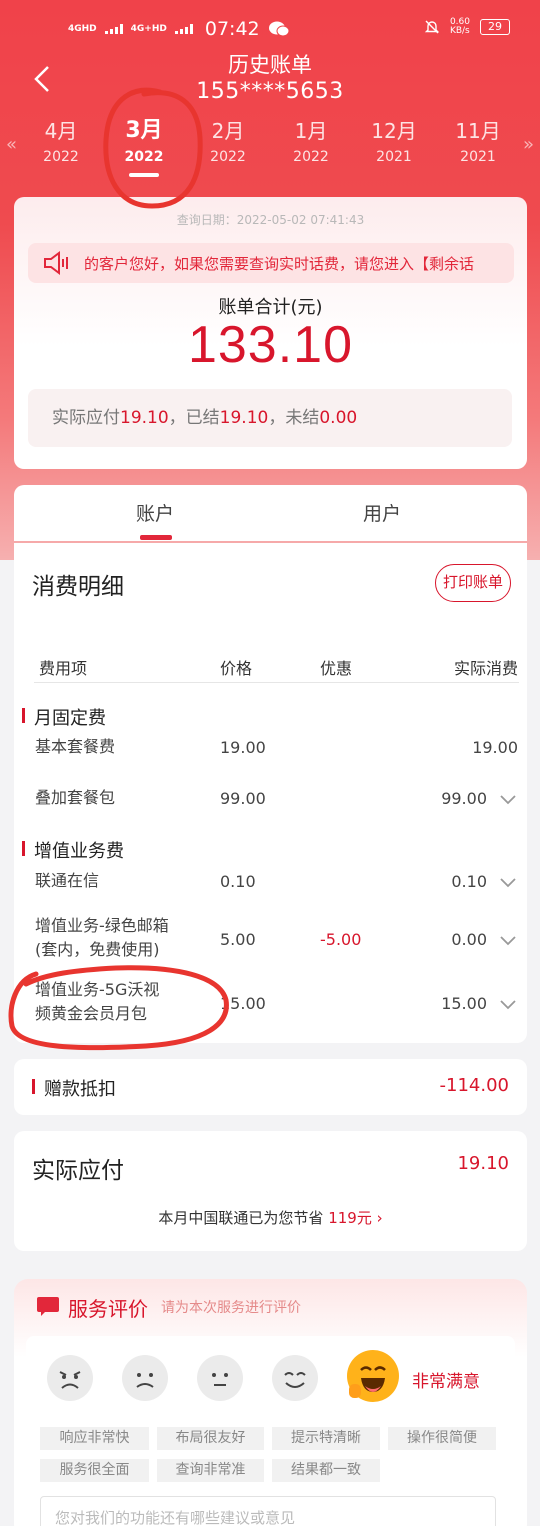 The height and width of the screenshot is (1526, 540). I want to click on tag-chip: 查询非常准, so click(210, 1470).